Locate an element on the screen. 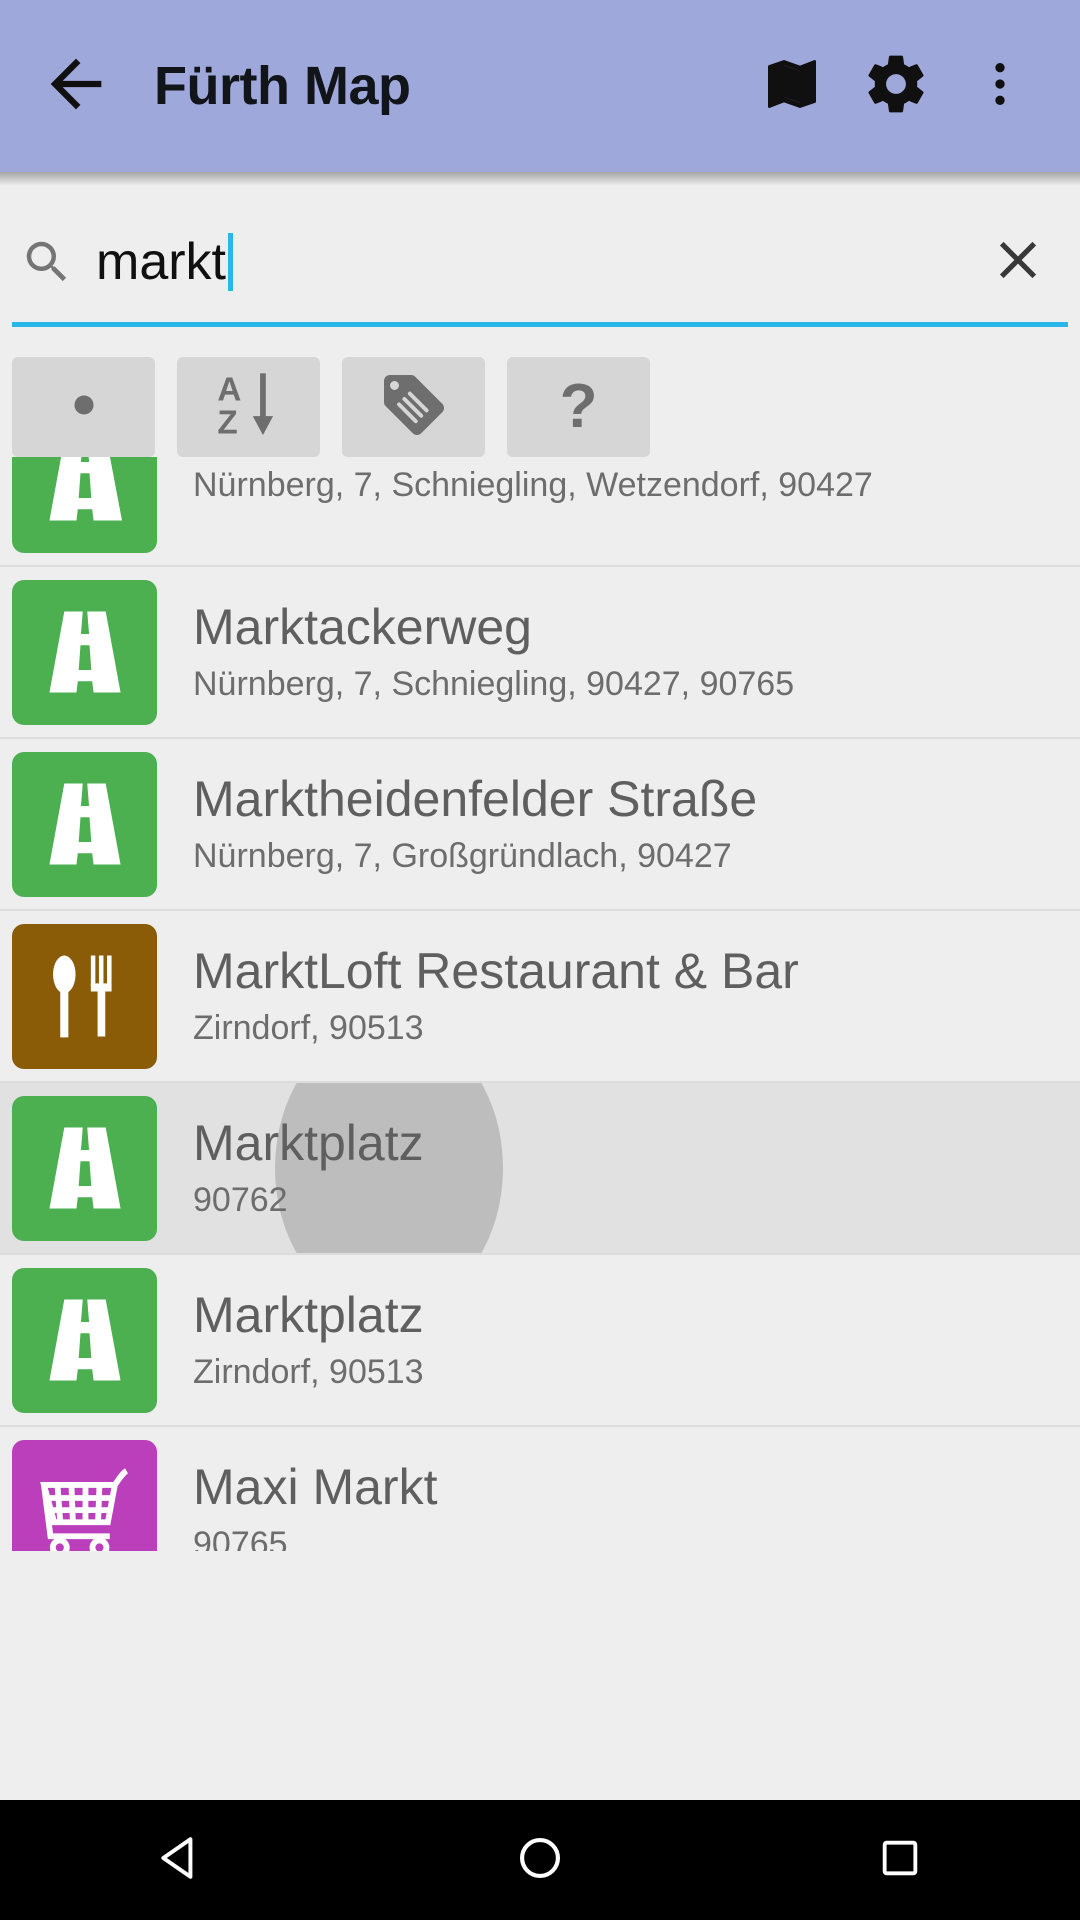 Image resolution: width=1080 pixels, height=1920 pixels. text-caret is located at coordinates (230, 262).